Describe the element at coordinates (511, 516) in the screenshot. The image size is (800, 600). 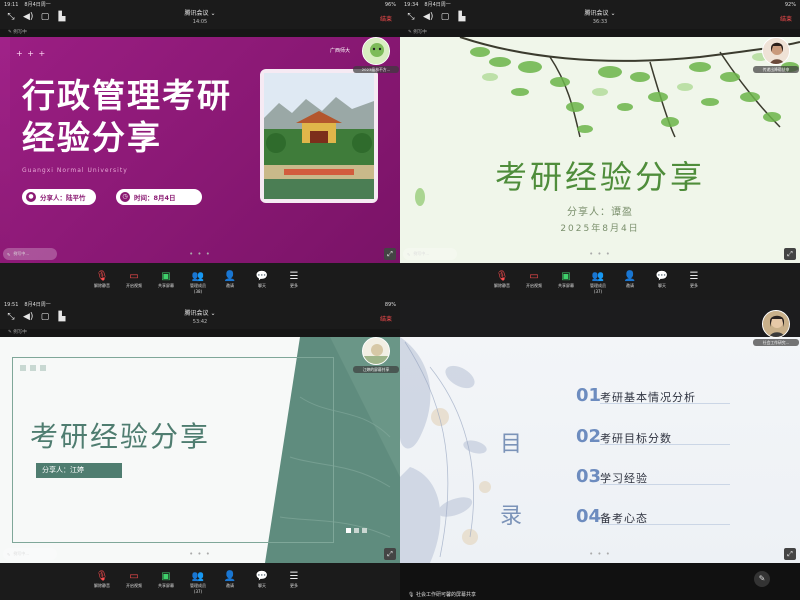
I see `toc-heading-char2: 录` at that location.